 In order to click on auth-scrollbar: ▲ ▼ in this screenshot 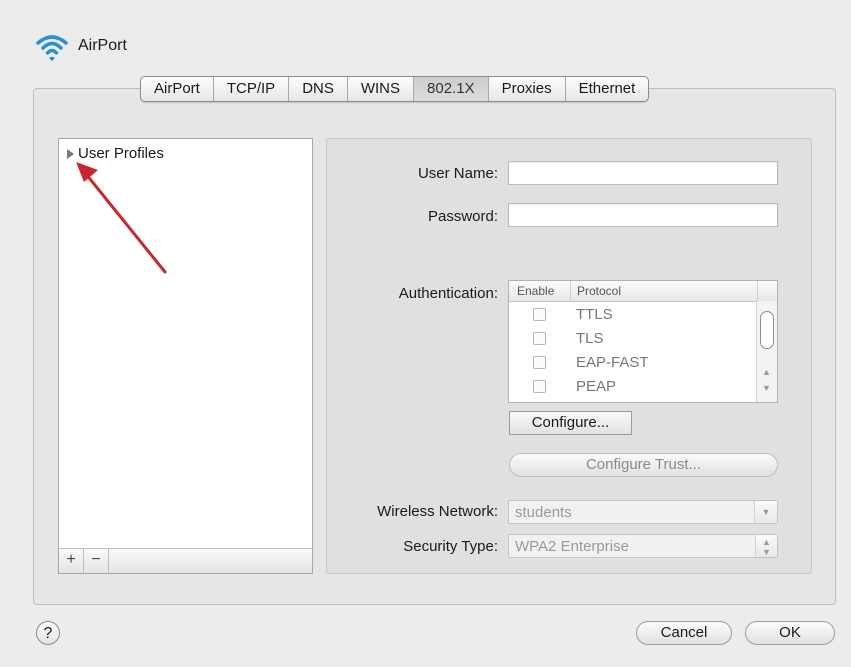, I will do `click(766, 351)`.